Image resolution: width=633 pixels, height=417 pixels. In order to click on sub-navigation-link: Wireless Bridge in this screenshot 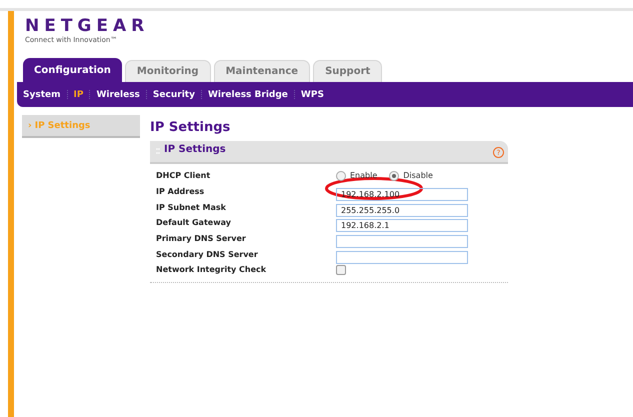, I will do `click(248, 95)`.